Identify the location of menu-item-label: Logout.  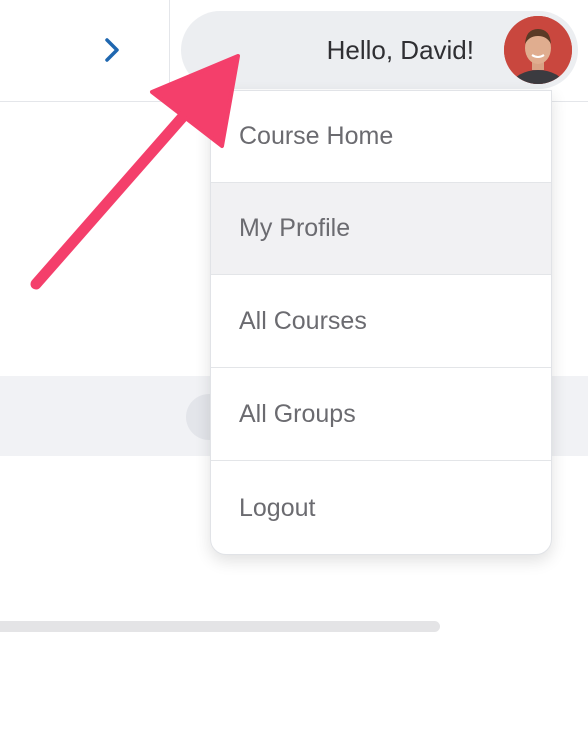
(277, 507).